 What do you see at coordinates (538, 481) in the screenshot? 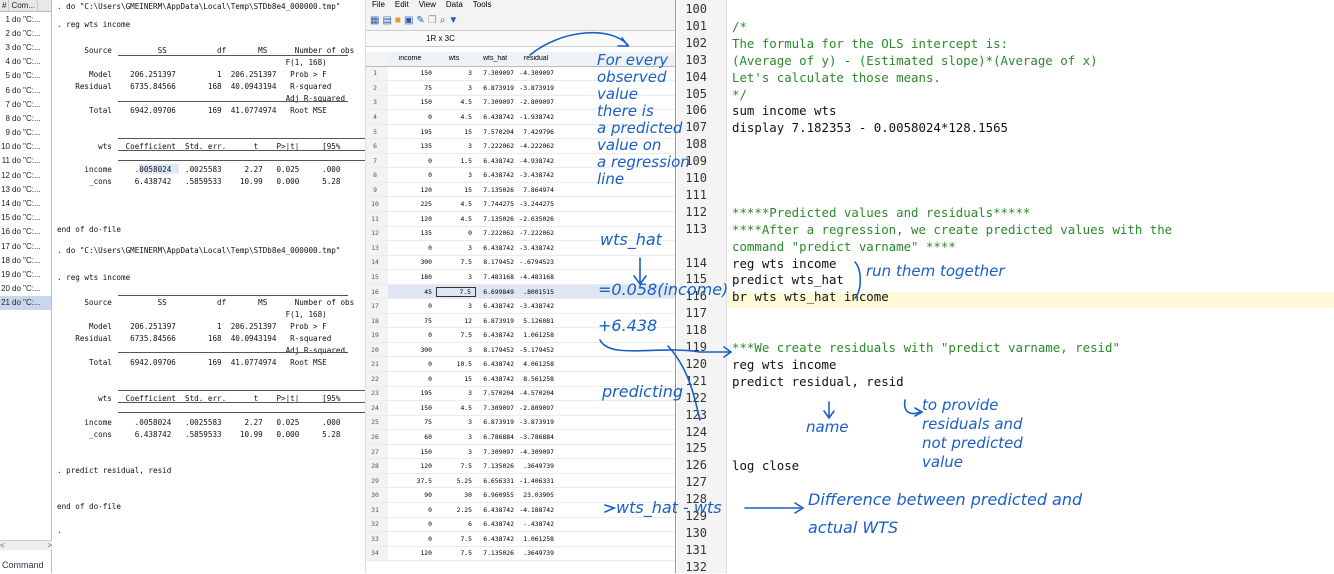
I see `grid-cell: -1.406331` at bounding box center [538, 481].